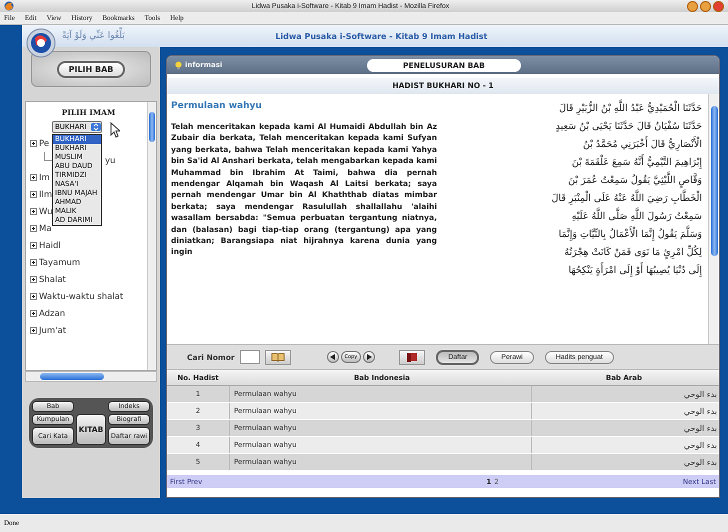 This screenshot has height=532, width=728. What do you see at coordinates (81, 297) in the screenshot?
I see `tree-item: Waktu-waktu shalat` at bounding box center [81, 297].